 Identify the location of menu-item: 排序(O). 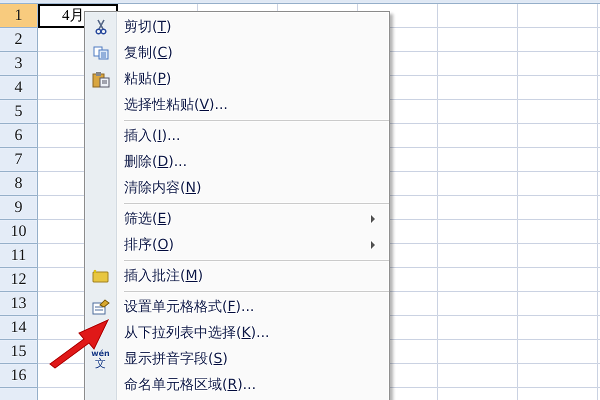
(149, 245).